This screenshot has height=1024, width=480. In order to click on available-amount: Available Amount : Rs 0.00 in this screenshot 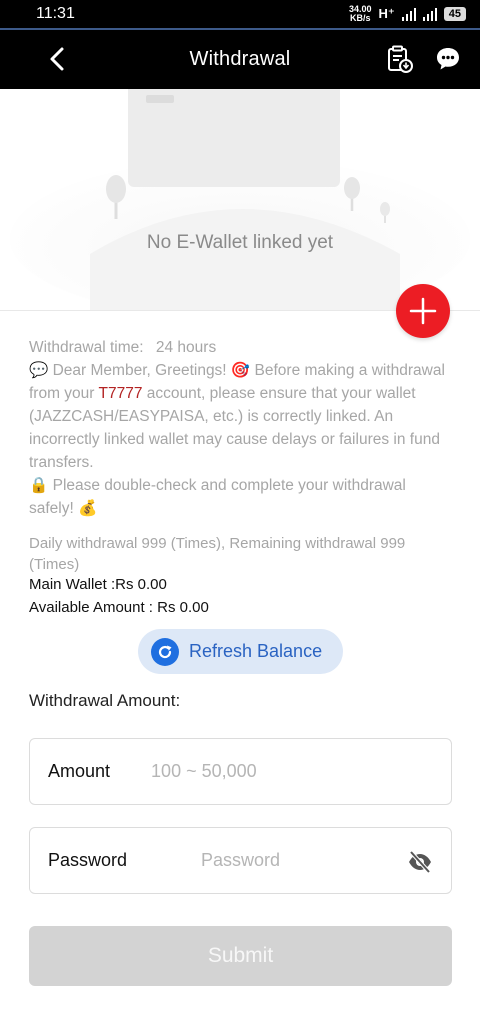, I will do `click(119, 607)`.